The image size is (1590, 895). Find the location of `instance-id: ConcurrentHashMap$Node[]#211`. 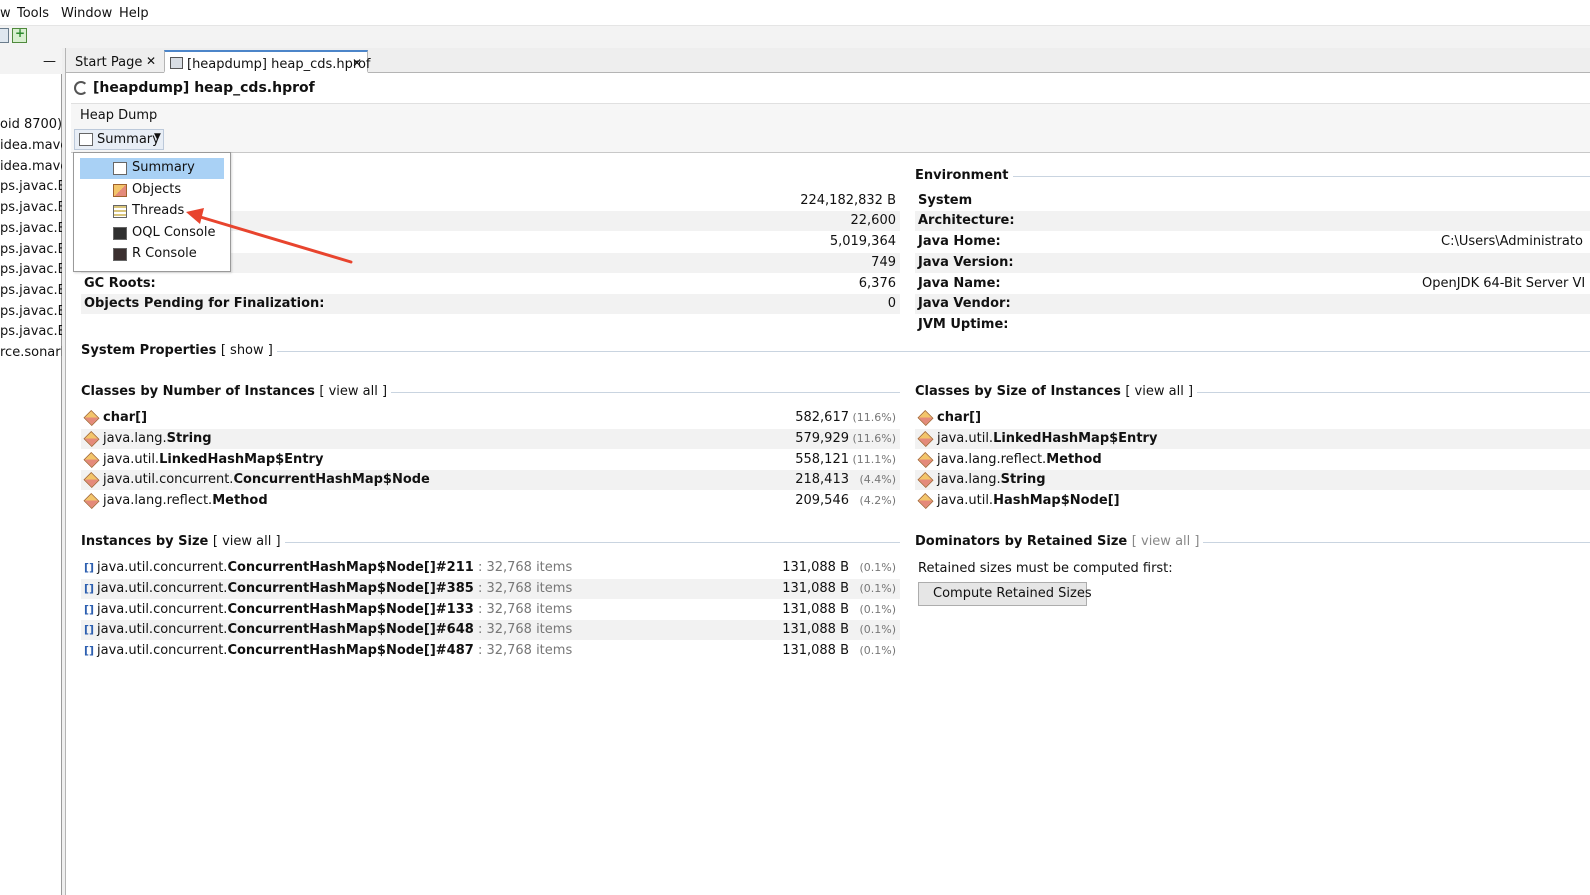

instance-id: ConcurrentHashMap$Node[]#211 is located at coordinates (350, 567).